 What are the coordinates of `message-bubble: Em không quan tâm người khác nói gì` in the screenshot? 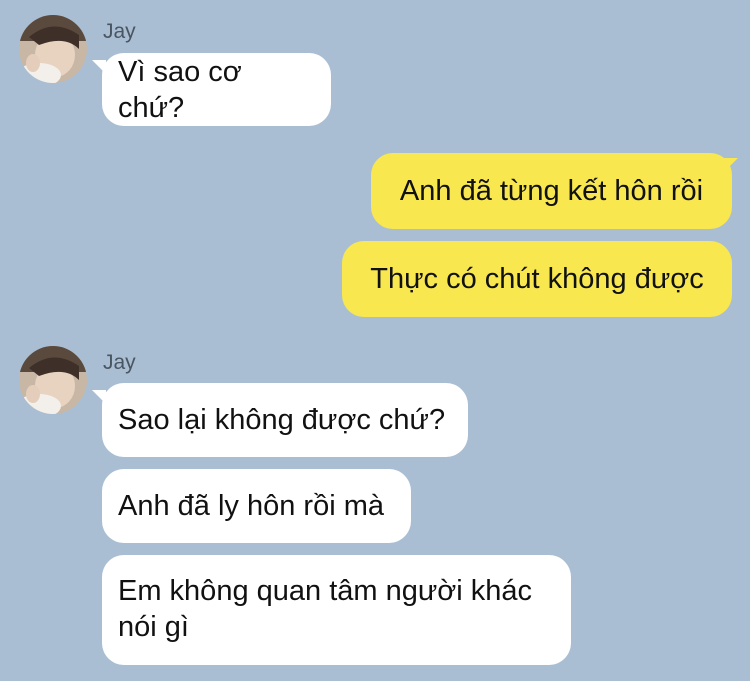 It's located at (336, 610).